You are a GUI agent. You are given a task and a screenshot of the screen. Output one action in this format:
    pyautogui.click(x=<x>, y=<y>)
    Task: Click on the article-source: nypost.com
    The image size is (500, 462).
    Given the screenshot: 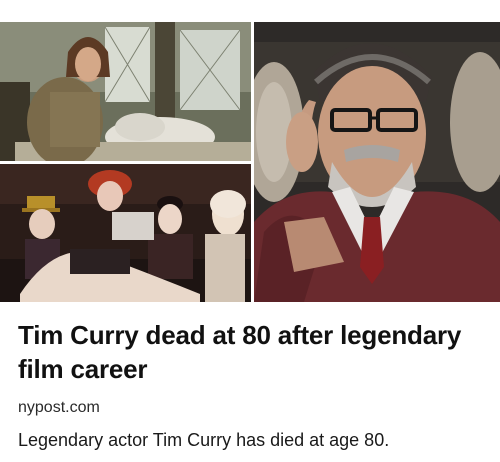 What is the action you would take?
    pyautogui.click(x=59, y=407)
    